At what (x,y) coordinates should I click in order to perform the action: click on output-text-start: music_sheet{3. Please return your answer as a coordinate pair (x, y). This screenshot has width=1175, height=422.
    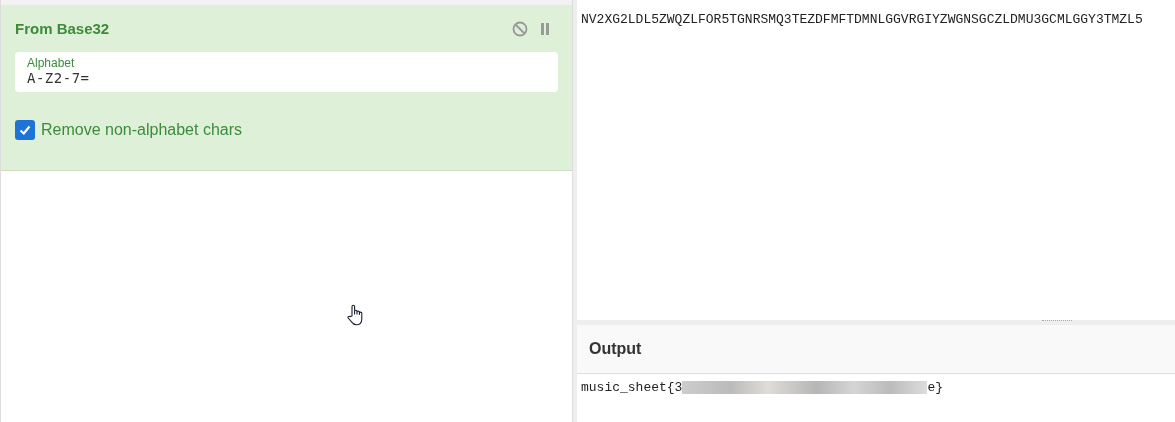
    Looking at the image, I should click on (632, 387).